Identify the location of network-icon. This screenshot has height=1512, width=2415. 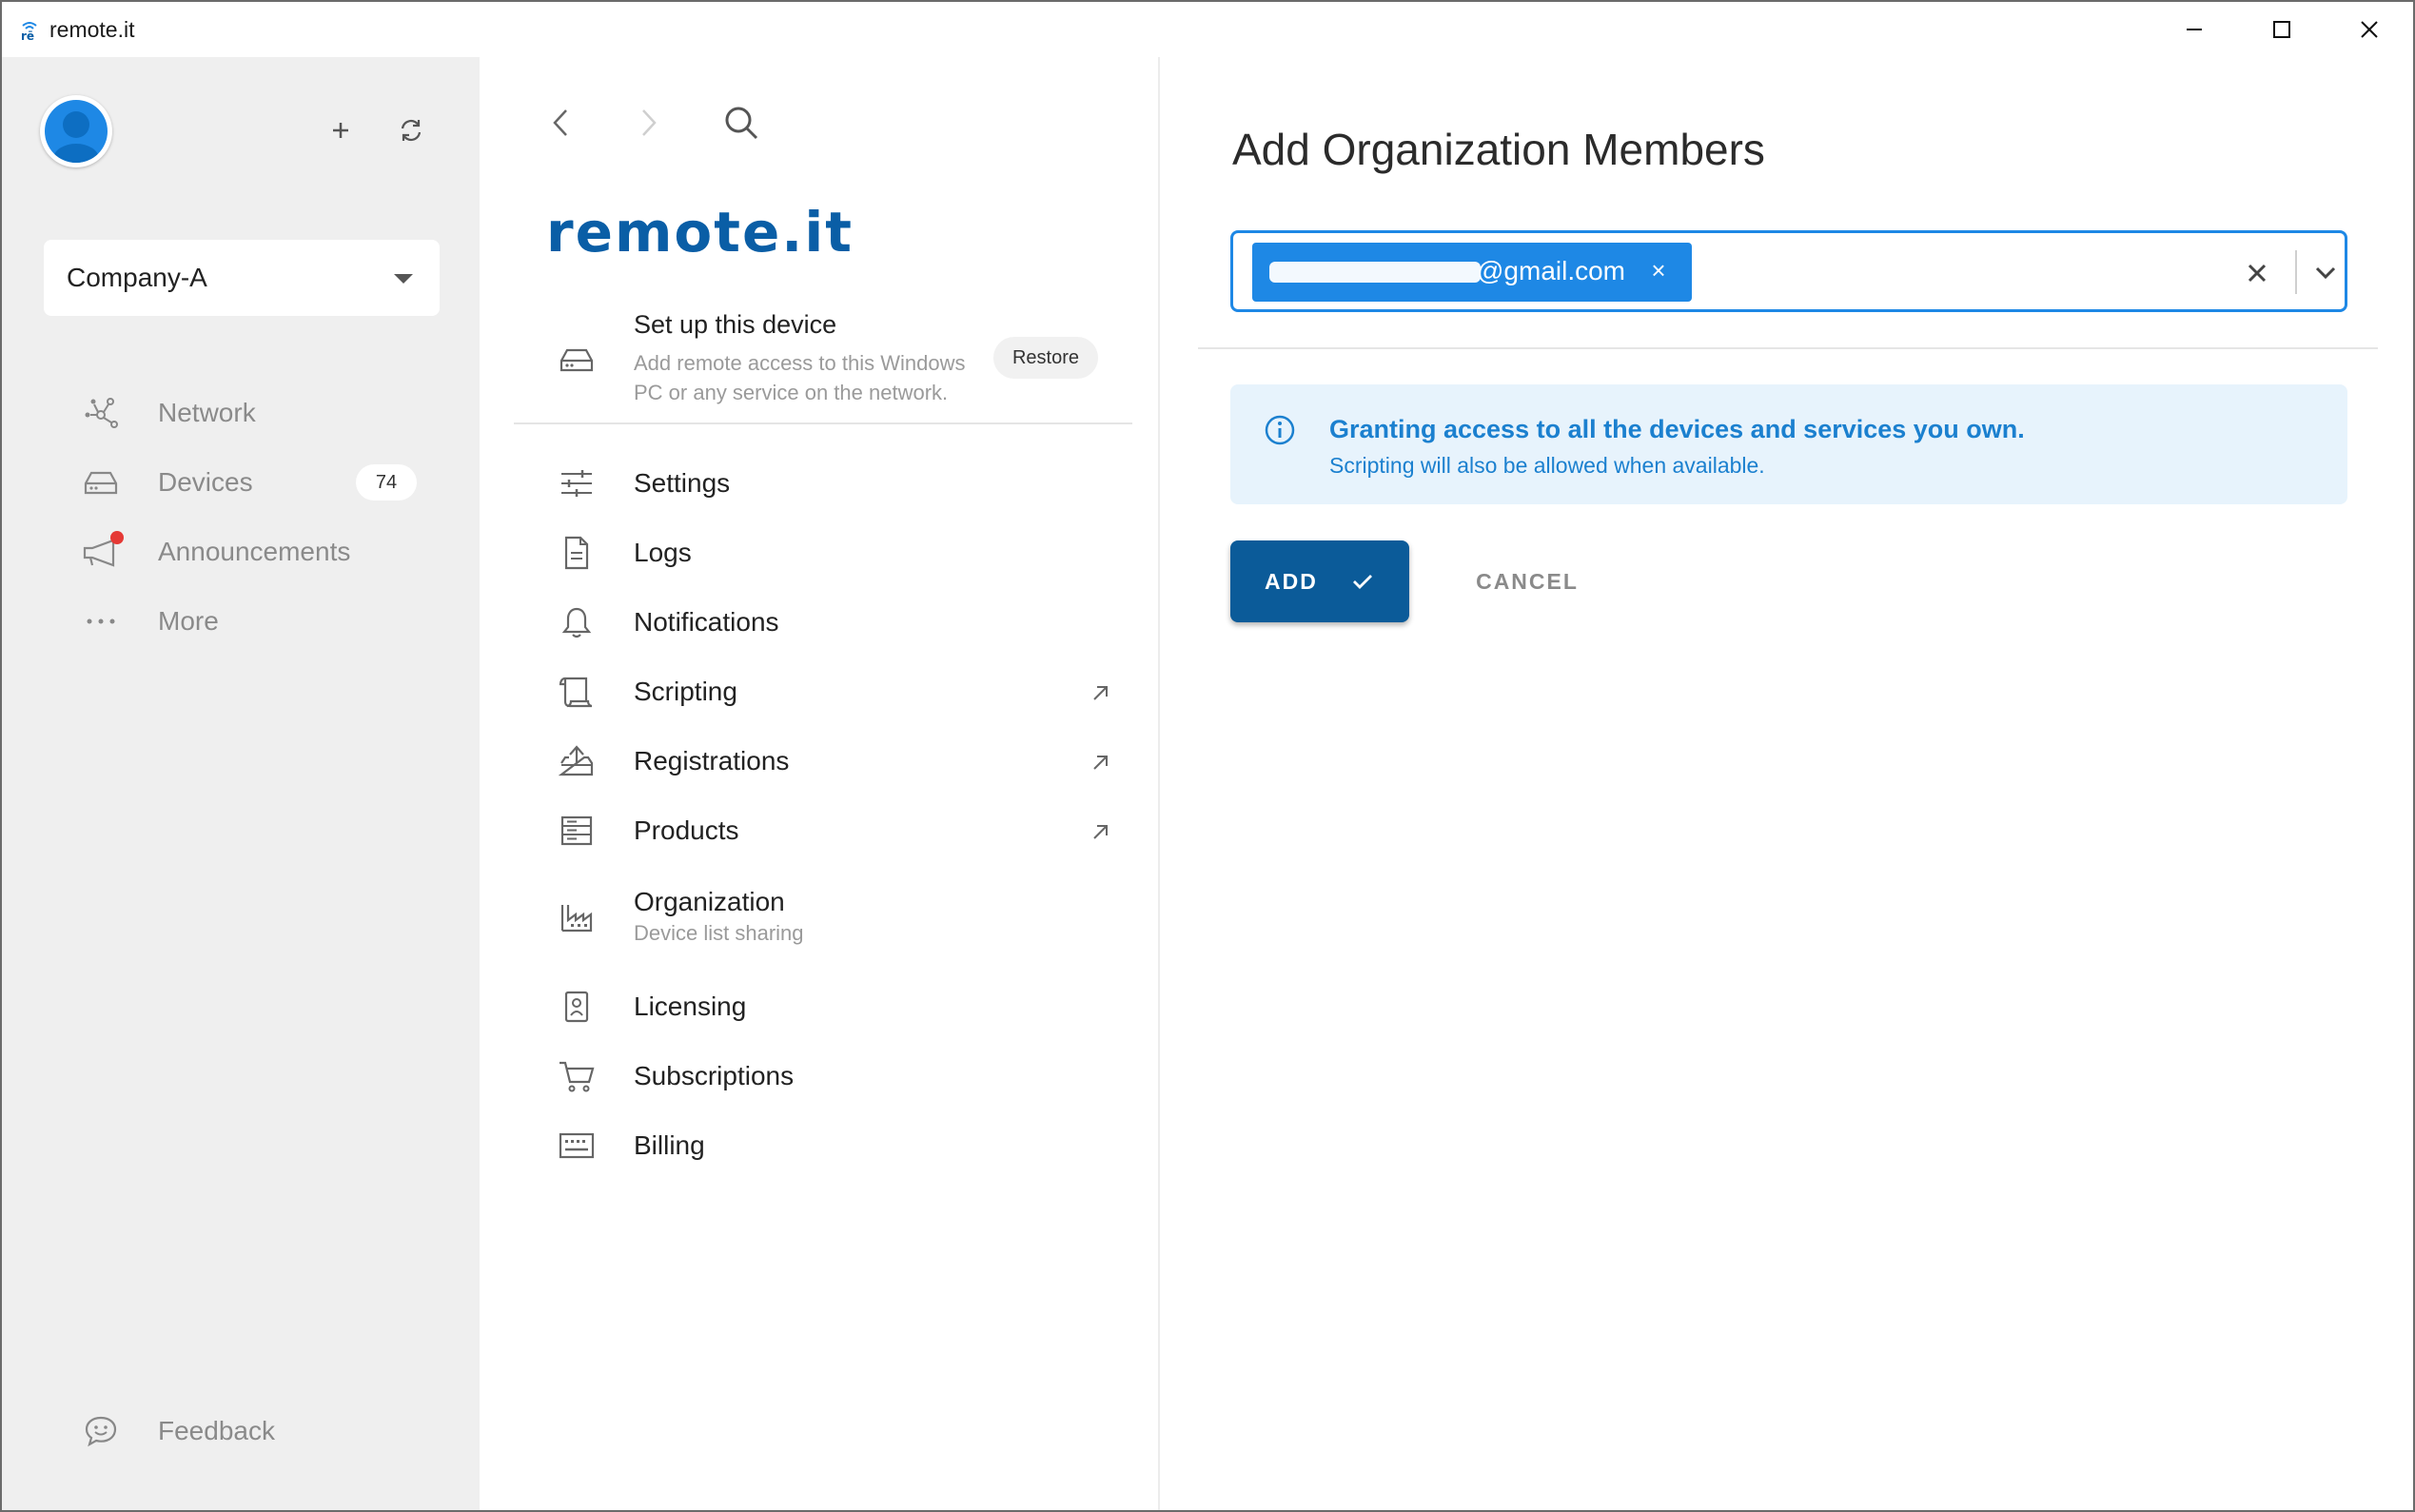
(101, 413).